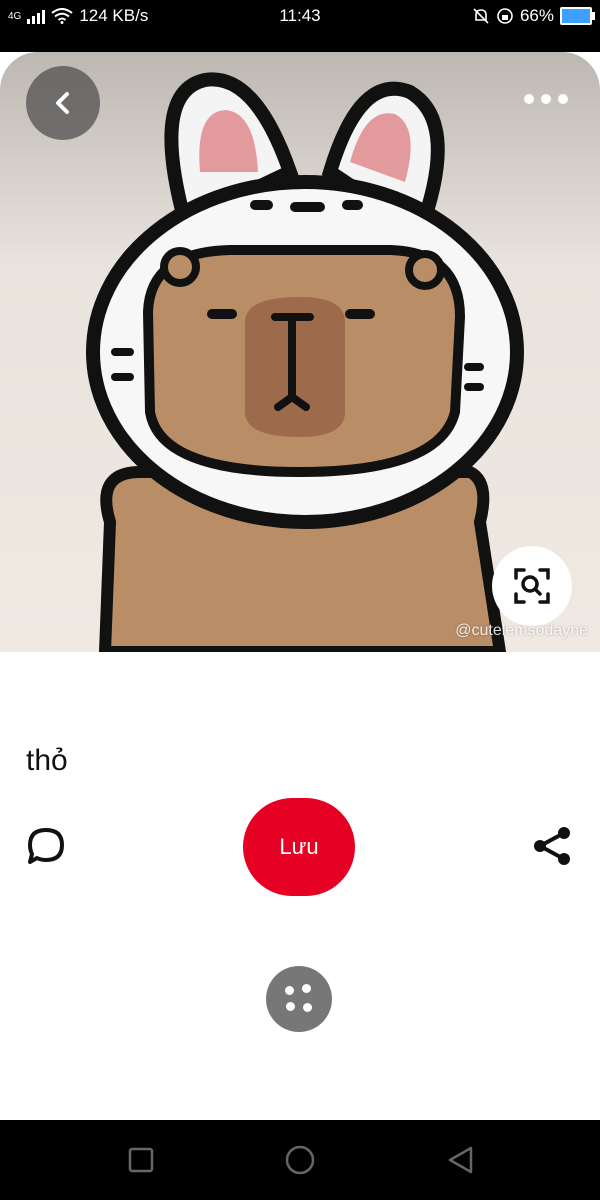 The height and width of the screenshot is (1200, 600). I want to click on status-bar: 4G 124 KB/s 11:43 66%, so click(300, 26).